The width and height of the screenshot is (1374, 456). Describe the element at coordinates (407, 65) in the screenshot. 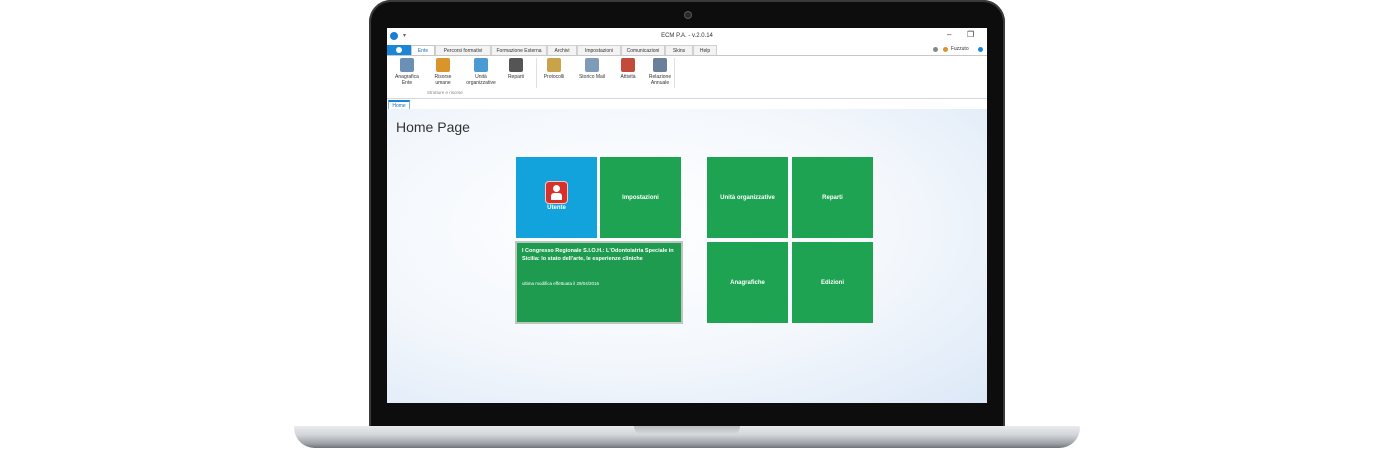

I see `building-icon` at that location.